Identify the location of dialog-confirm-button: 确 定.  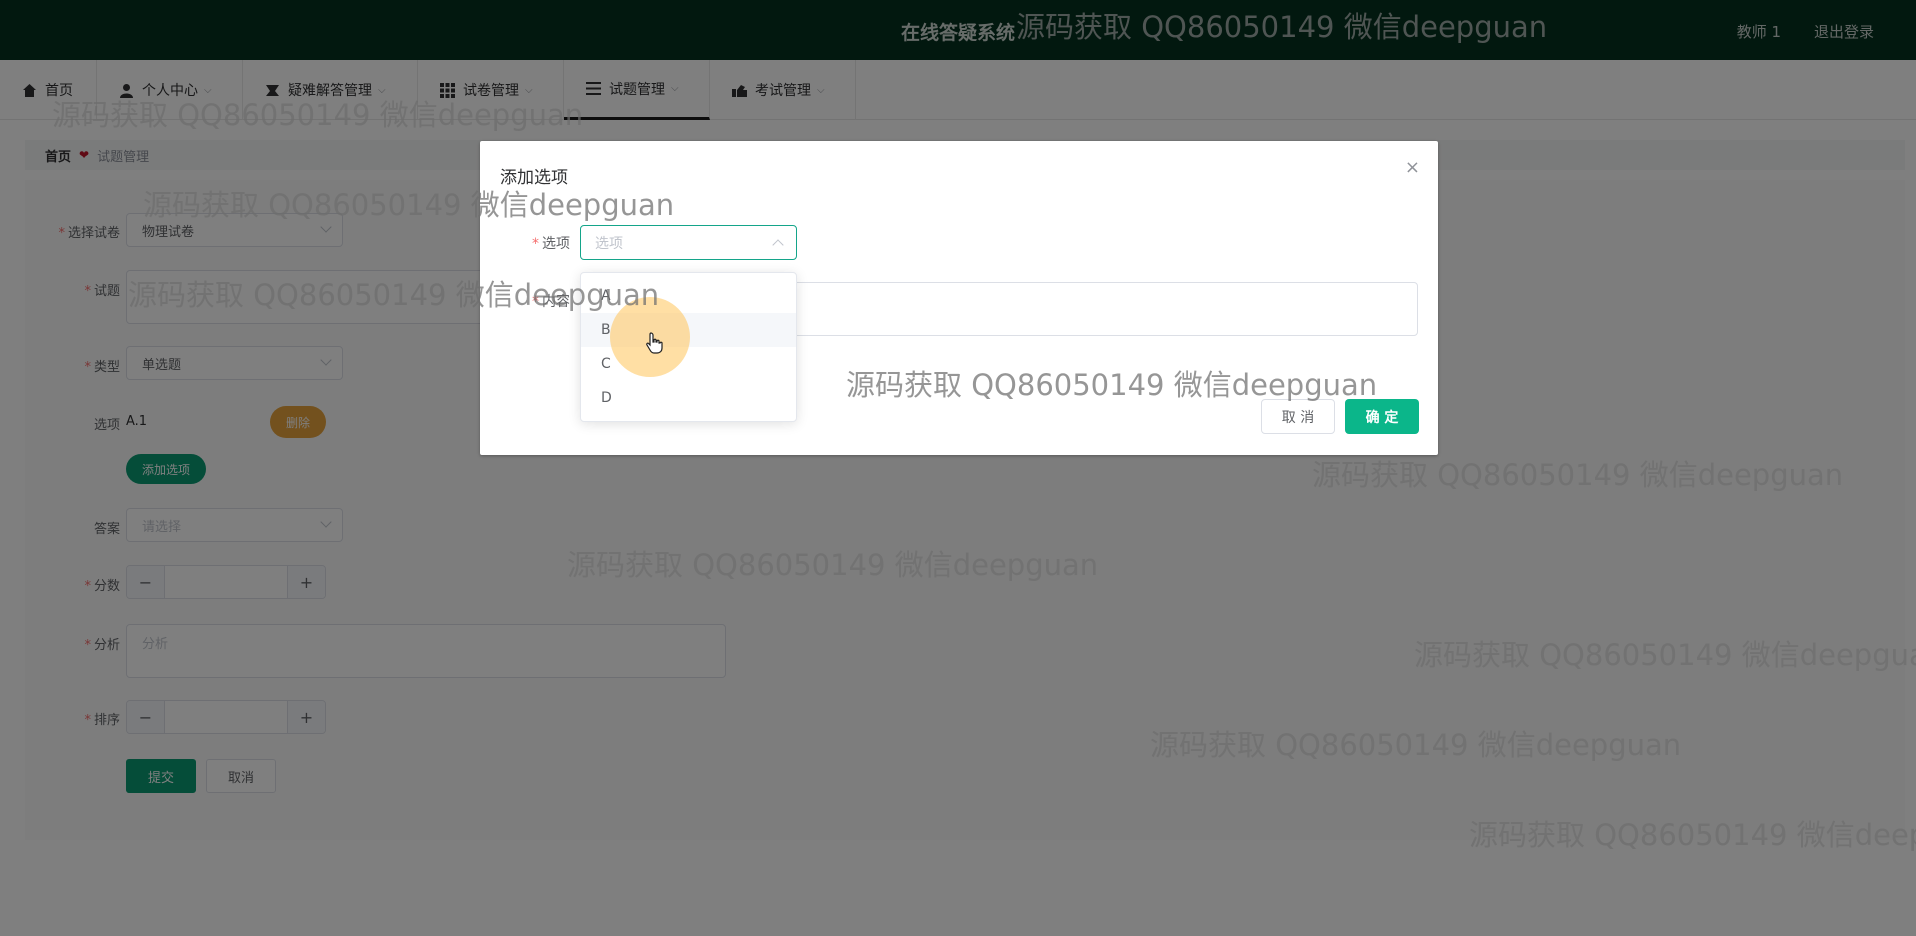
(1382, 416).